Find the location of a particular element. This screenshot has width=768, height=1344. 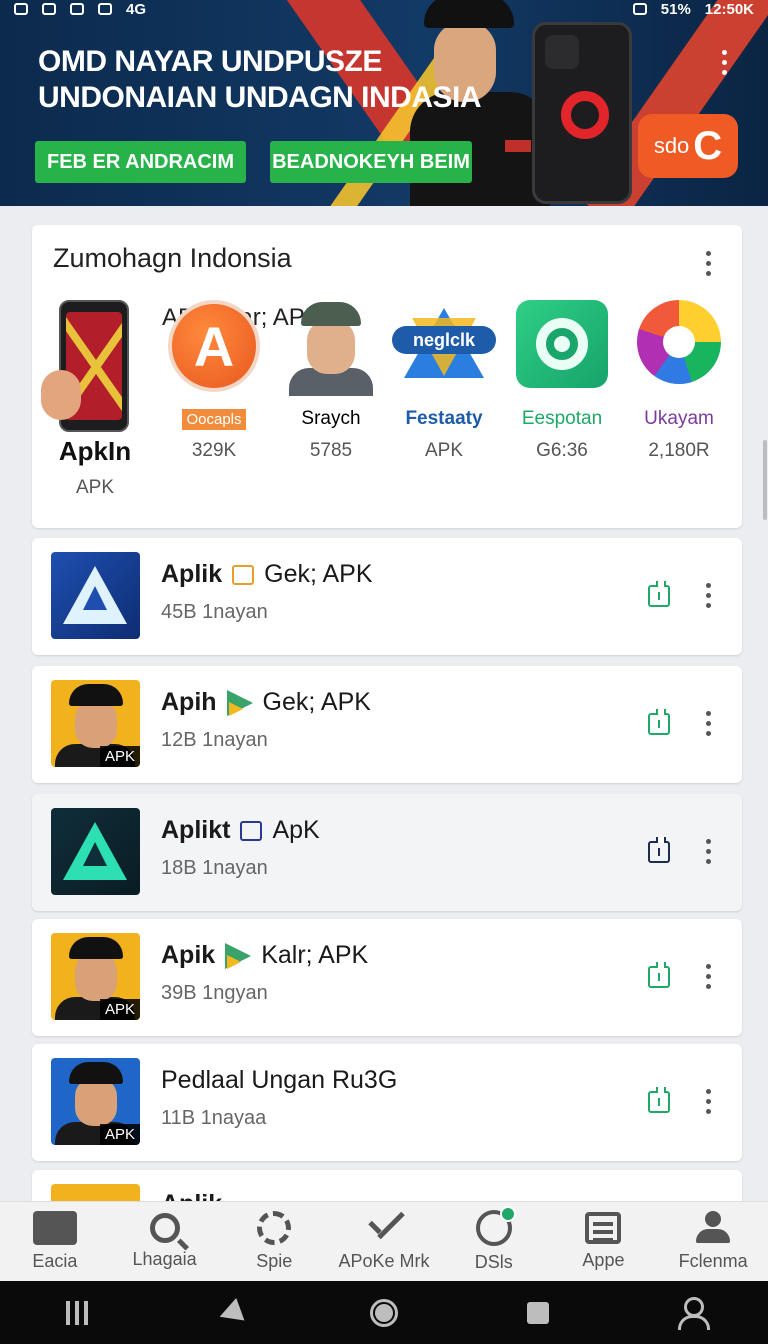

bag-icon is located at coordinates (54, 1228).